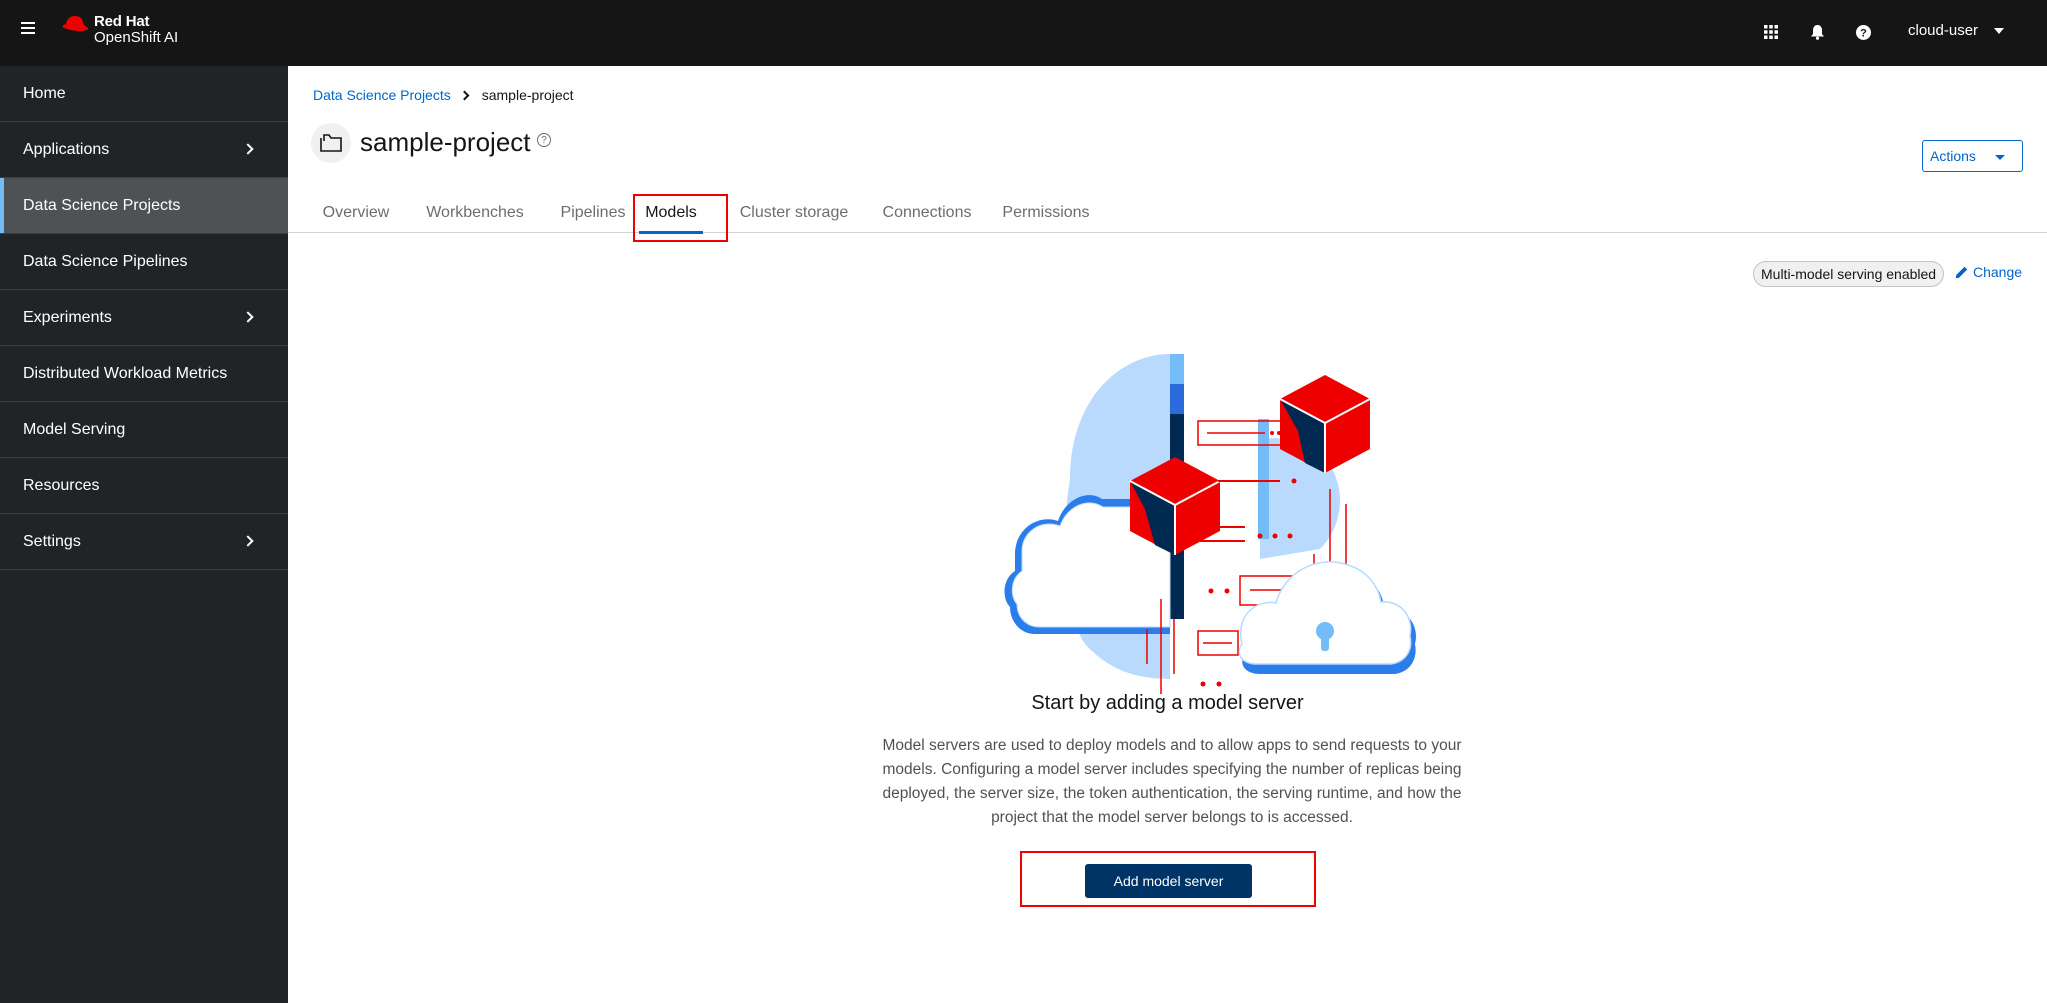 The height and width of the screenshot is (1003, 2047). What do you see at coordinates (794, 212) in the screenshot?
I see `tab-cluster-storage: Cluster storage` at bounding box center [794, 212].